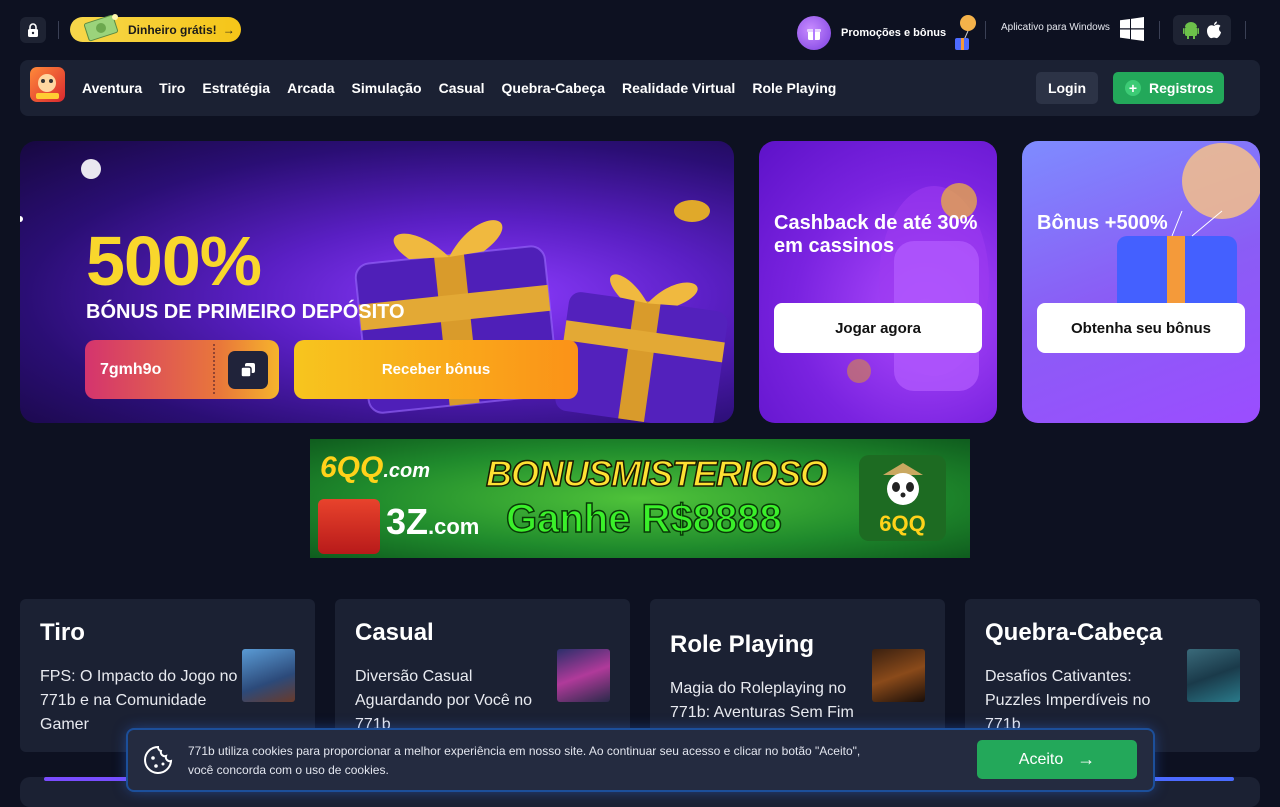 This screenshot has width=1280, height=807. I want to click on accept-label: Aceito, so click(1041, 759).